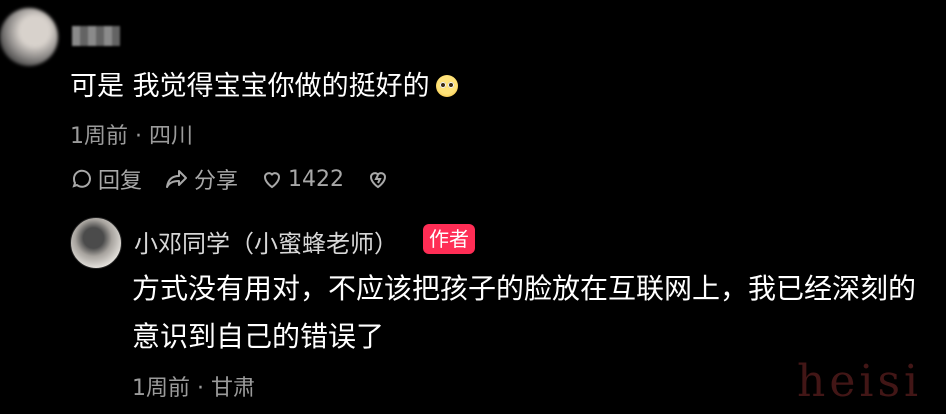  What do you see at coordinates (250, 86) in the screenshot?
I see `comment-text-content: 可是 我觉得宝宝你做的挺好的` at bounding box center [250, 86].